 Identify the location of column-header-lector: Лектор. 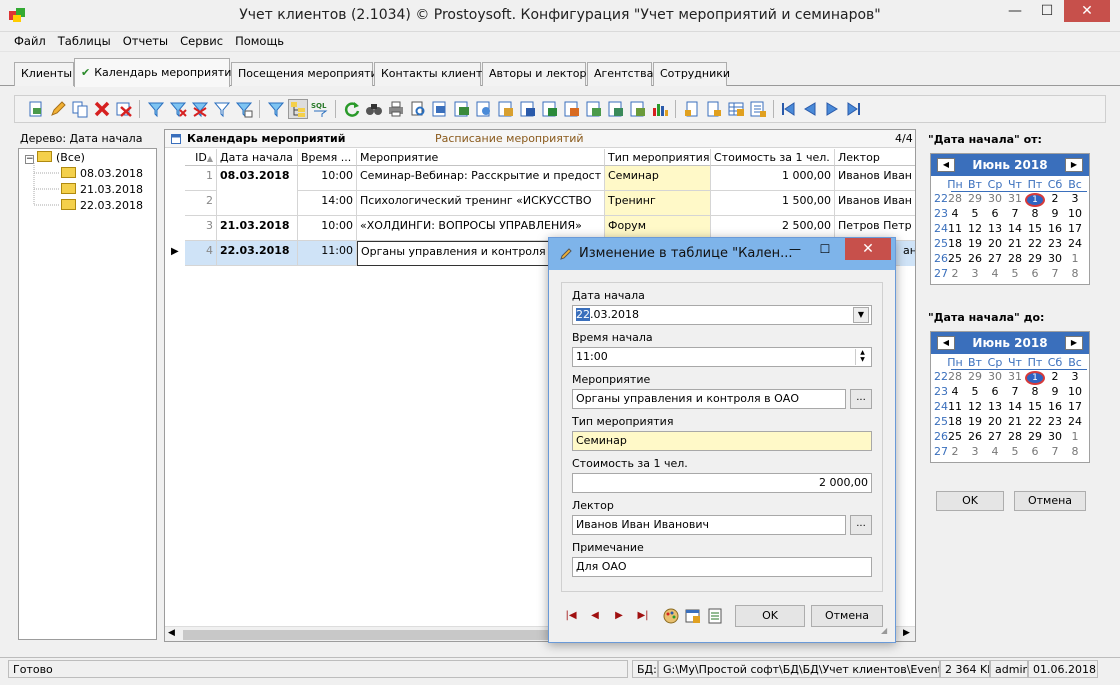
(875, 157).